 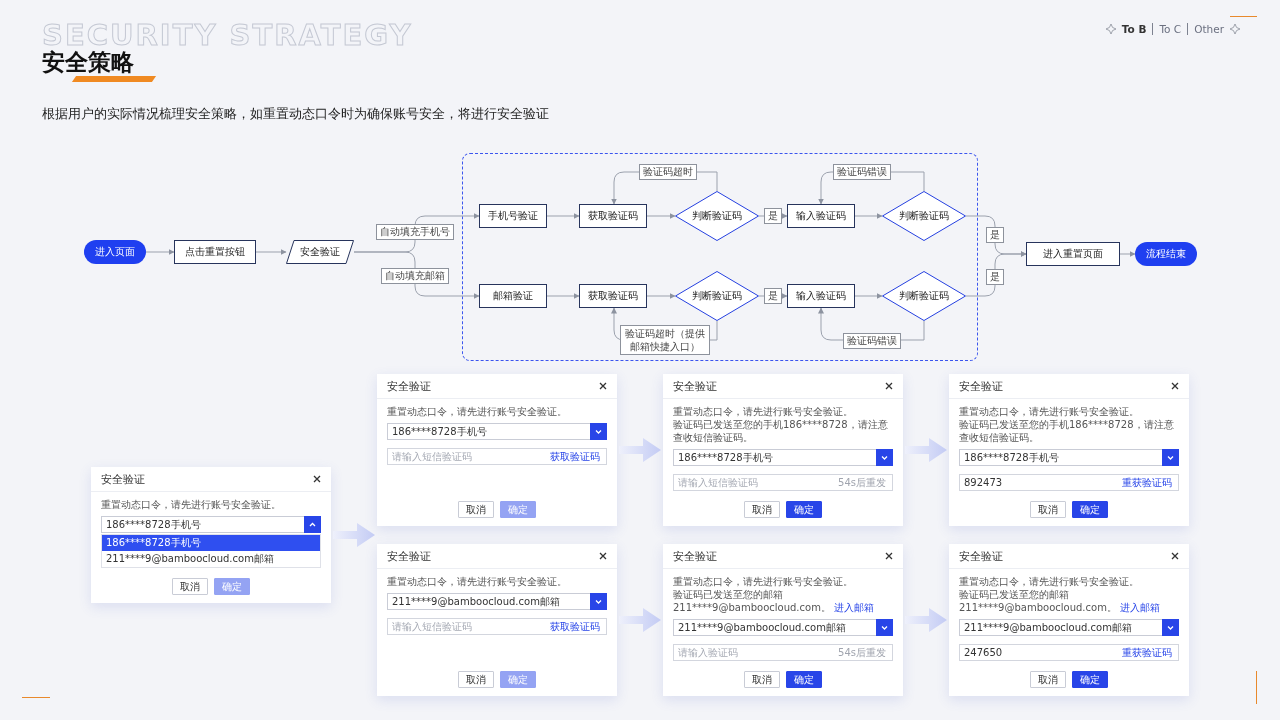 What do you see at coordinates (665, 340) in the screenshot?
I see `edge-label: 验证码超时（提供邮箱快捷入口）` at bounding box center [665, 340].